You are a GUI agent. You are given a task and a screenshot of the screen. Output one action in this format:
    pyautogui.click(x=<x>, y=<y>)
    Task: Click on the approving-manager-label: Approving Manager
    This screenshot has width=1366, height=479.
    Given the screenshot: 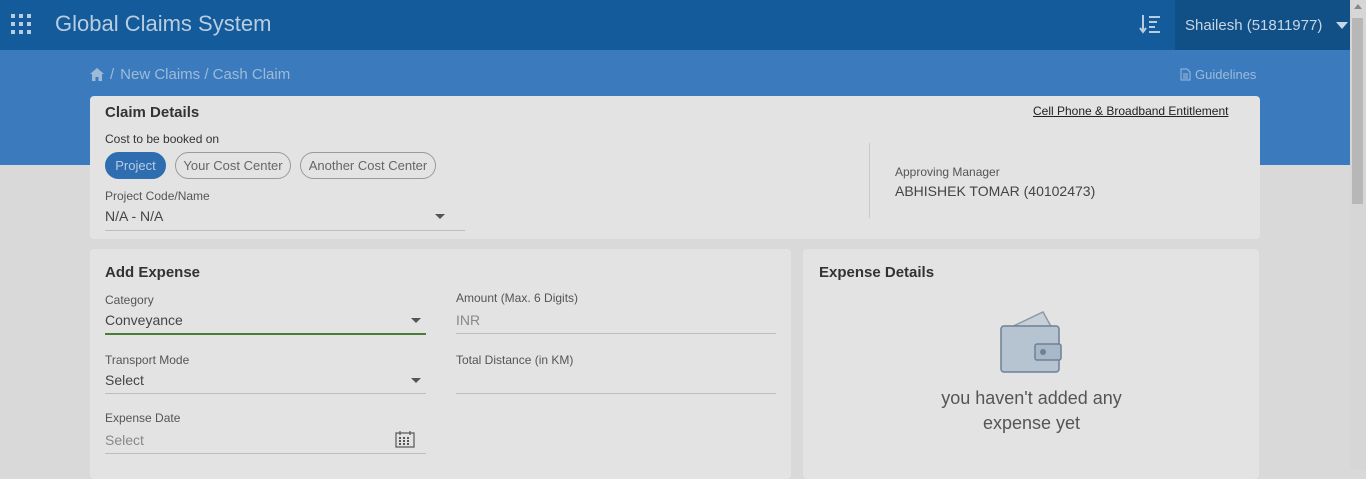 What is the action you would take?
    pyautogui.click(x=947, y=172)
    